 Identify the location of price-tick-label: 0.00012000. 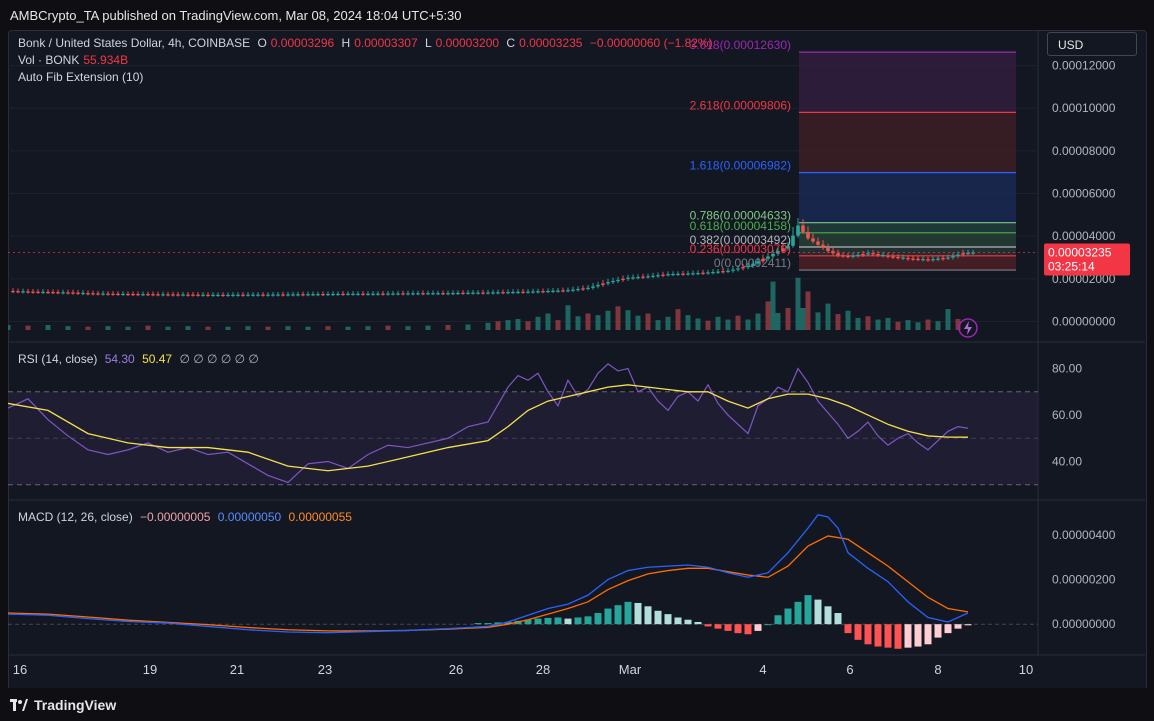
(1084, 66).